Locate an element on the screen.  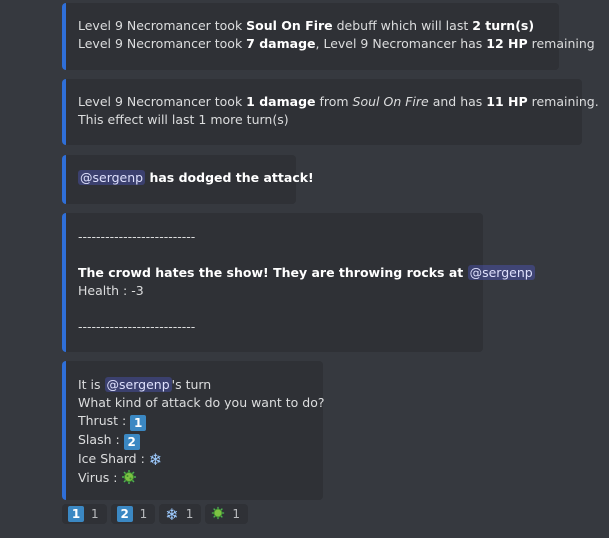
reaction-virus: 1 is located at coordinates (226, 514).